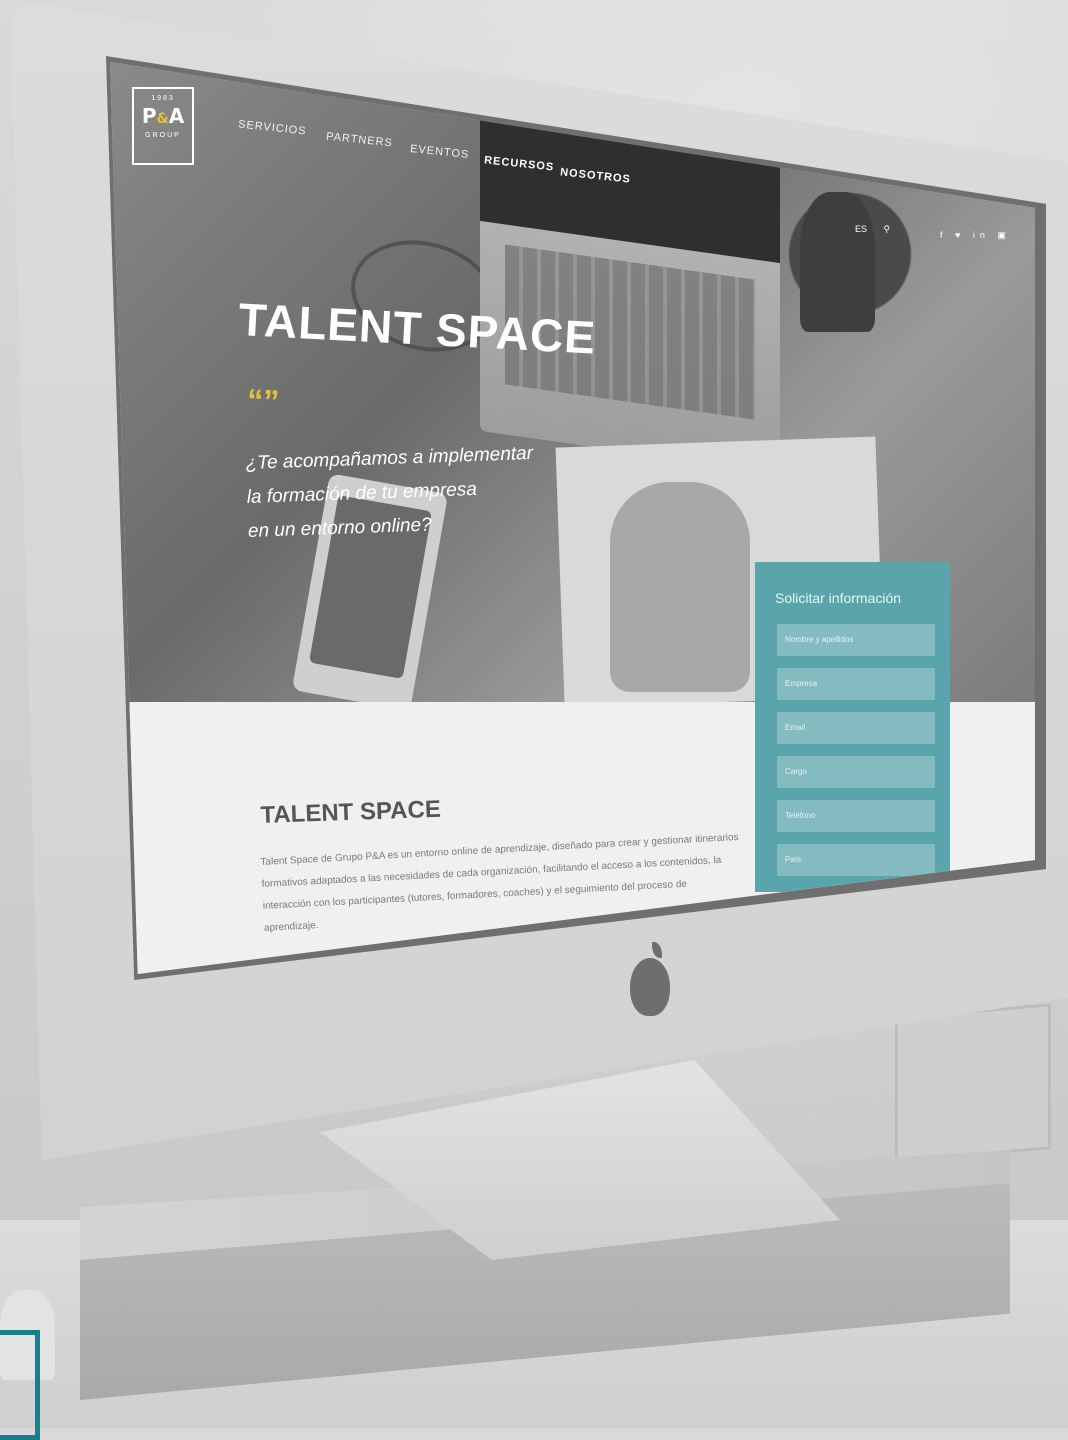 Image resolution: width=1068 pixels, height=1440 pixels. Describe the element at coordinates (163, 98) in the screenshot. I see `logo-year: 1983` at that location.